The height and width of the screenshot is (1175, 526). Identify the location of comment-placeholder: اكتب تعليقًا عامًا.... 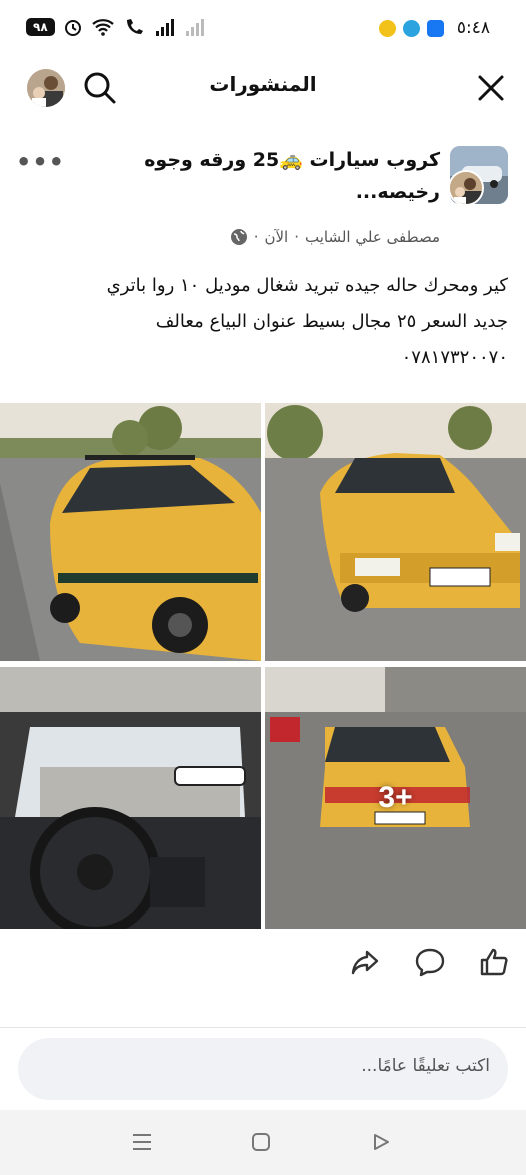
(425, 1066).